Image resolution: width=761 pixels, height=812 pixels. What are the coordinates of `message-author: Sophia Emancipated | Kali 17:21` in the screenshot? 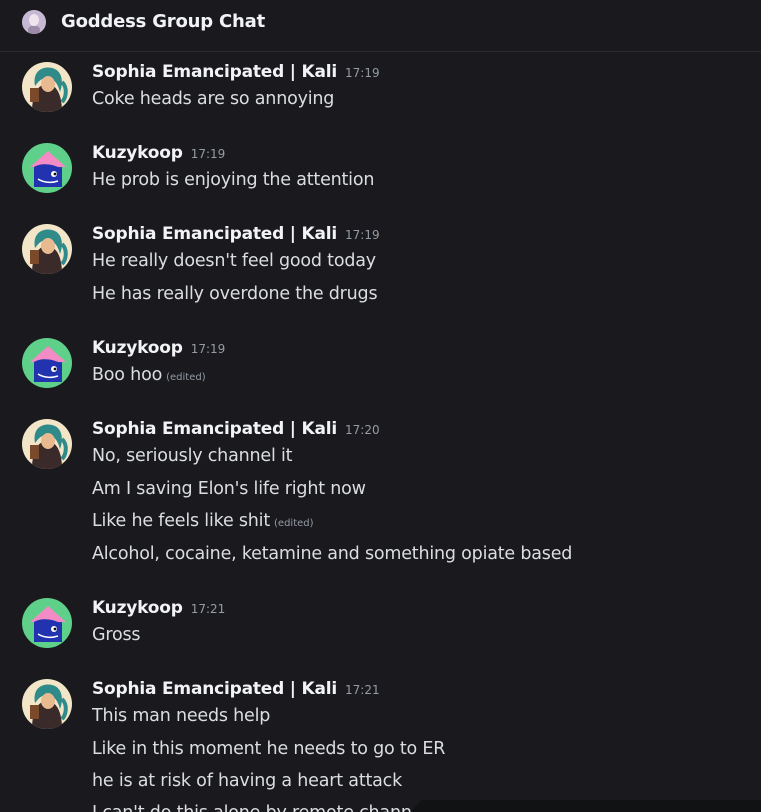 It's located at (236, 689).